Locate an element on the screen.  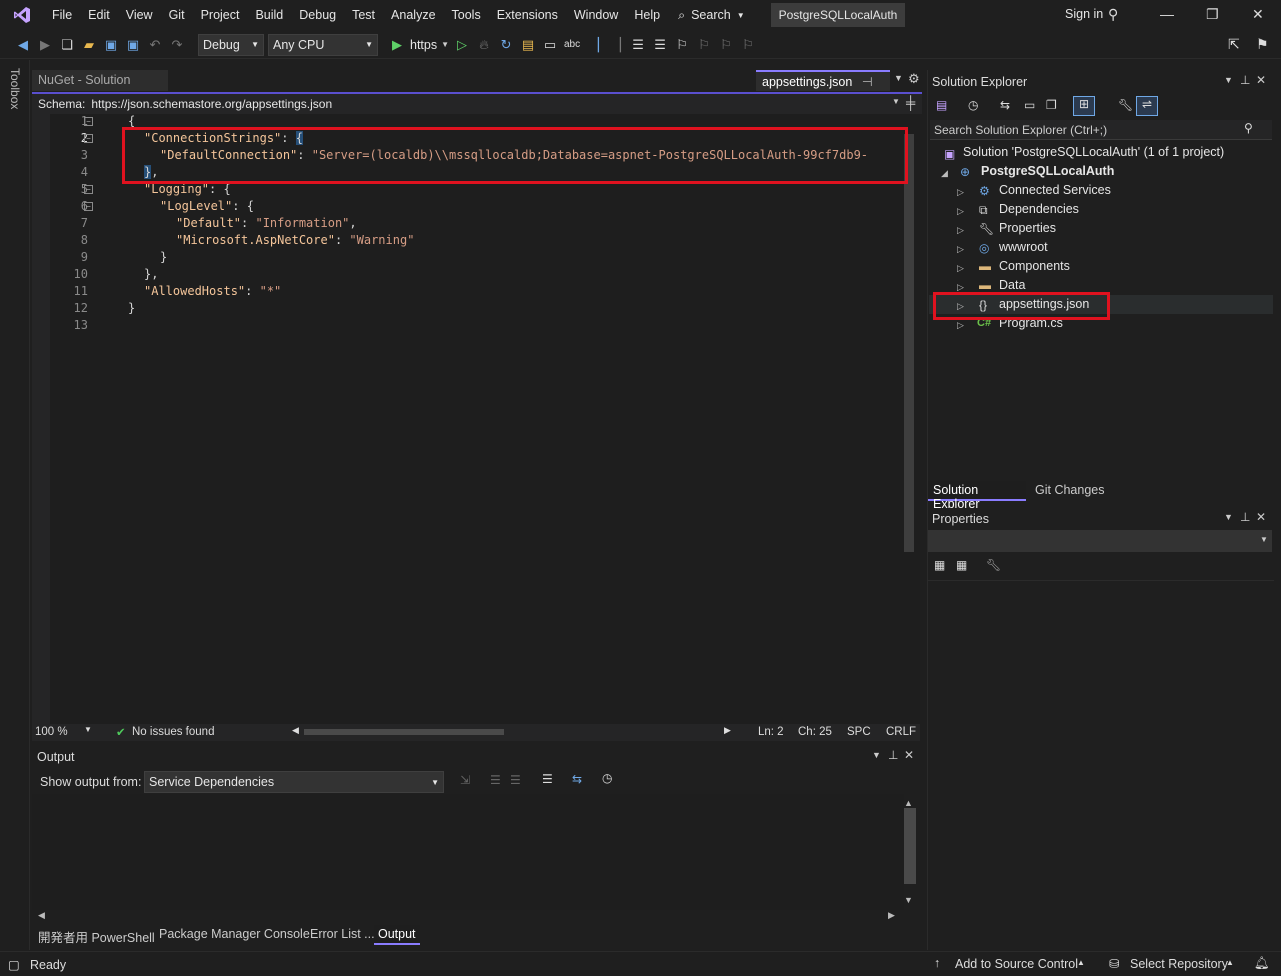
alphabetical-icon: ▦ is located at coordinates (961, 565).